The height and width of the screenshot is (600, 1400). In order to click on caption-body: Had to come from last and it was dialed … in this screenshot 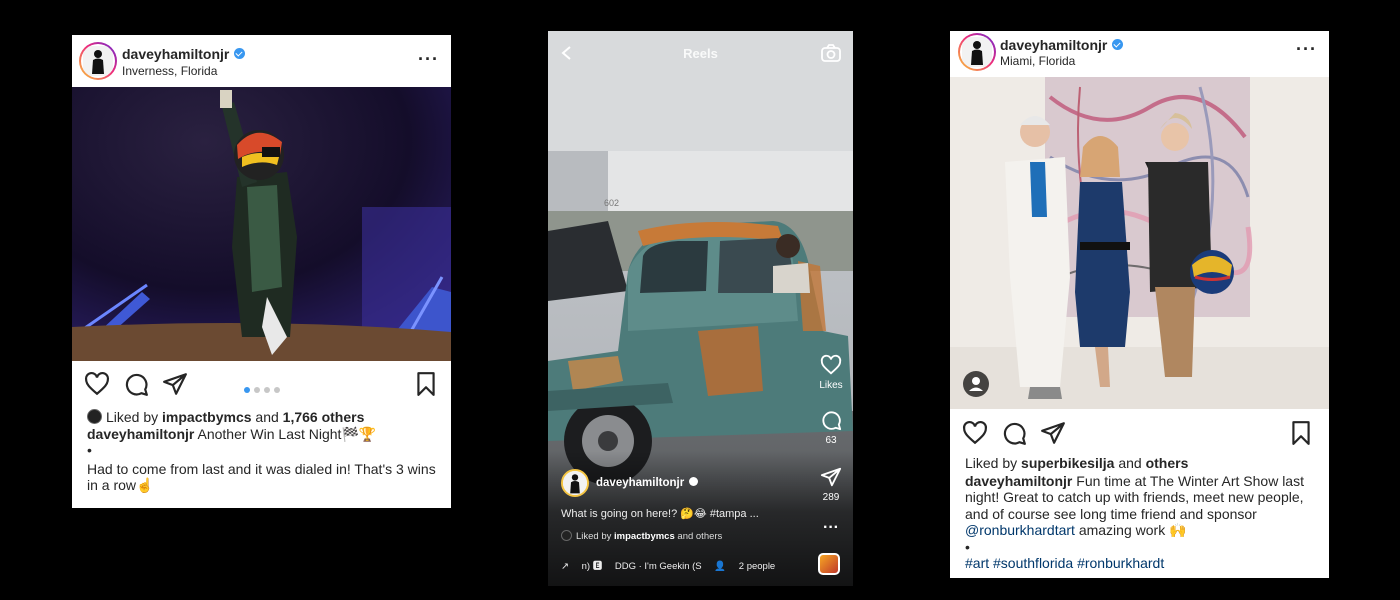, I will do `click(261, 477)`.